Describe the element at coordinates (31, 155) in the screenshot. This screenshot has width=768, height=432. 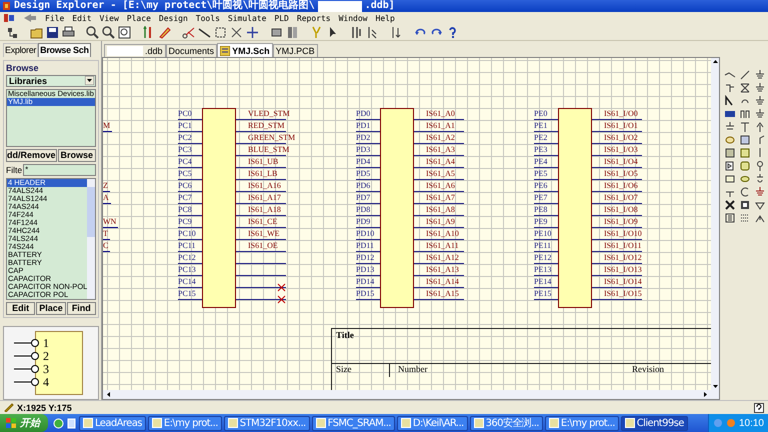
I see `panel-button: dd/Remove` at that location.